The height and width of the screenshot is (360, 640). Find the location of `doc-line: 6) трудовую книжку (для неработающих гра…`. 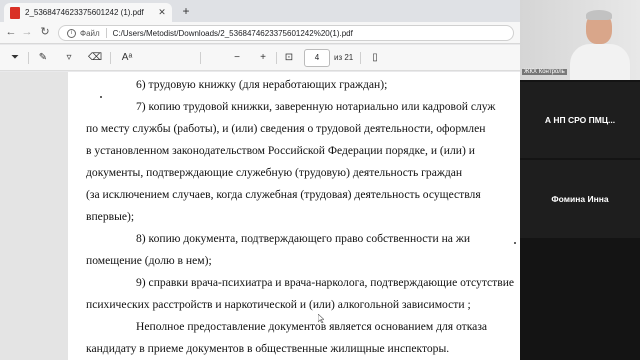

doc-line: 6) трудовую книжку (для неработающих гра… is located at coordinates (262, 84).